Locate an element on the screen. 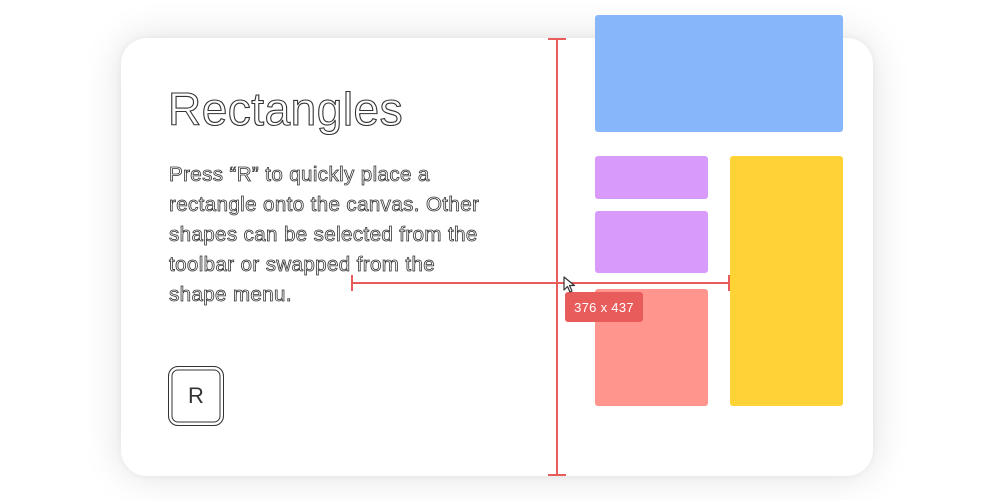 This screenshot has height=500, width=1000. description-line: toolbar or swapped from the is located at coordinates (302, 265).